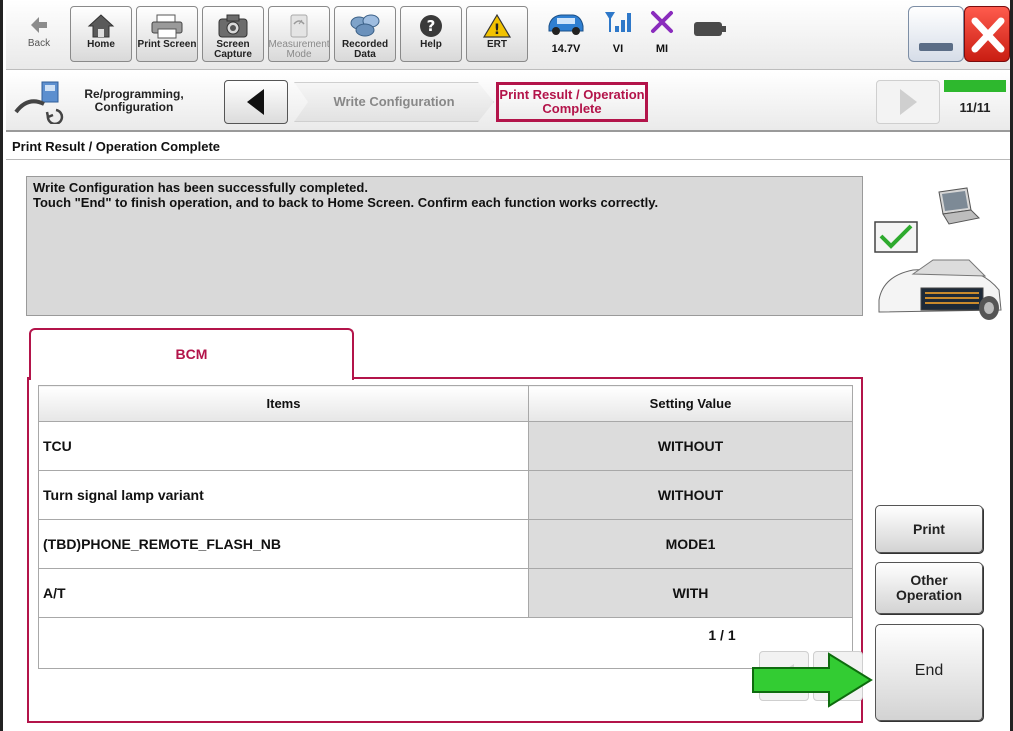 This screenshot has height=731, width=1013. I want to click on previous-step-button, so click(256, 102).